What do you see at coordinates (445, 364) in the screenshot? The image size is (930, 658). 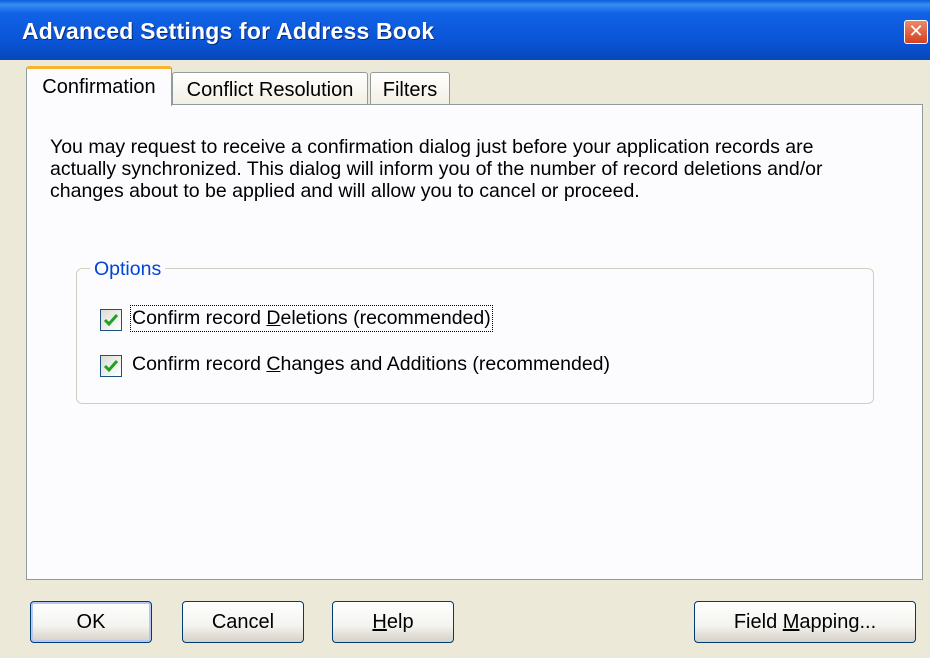 I see `label-text: hanges and Additions (recommended)` at bounding box center [445, 364].